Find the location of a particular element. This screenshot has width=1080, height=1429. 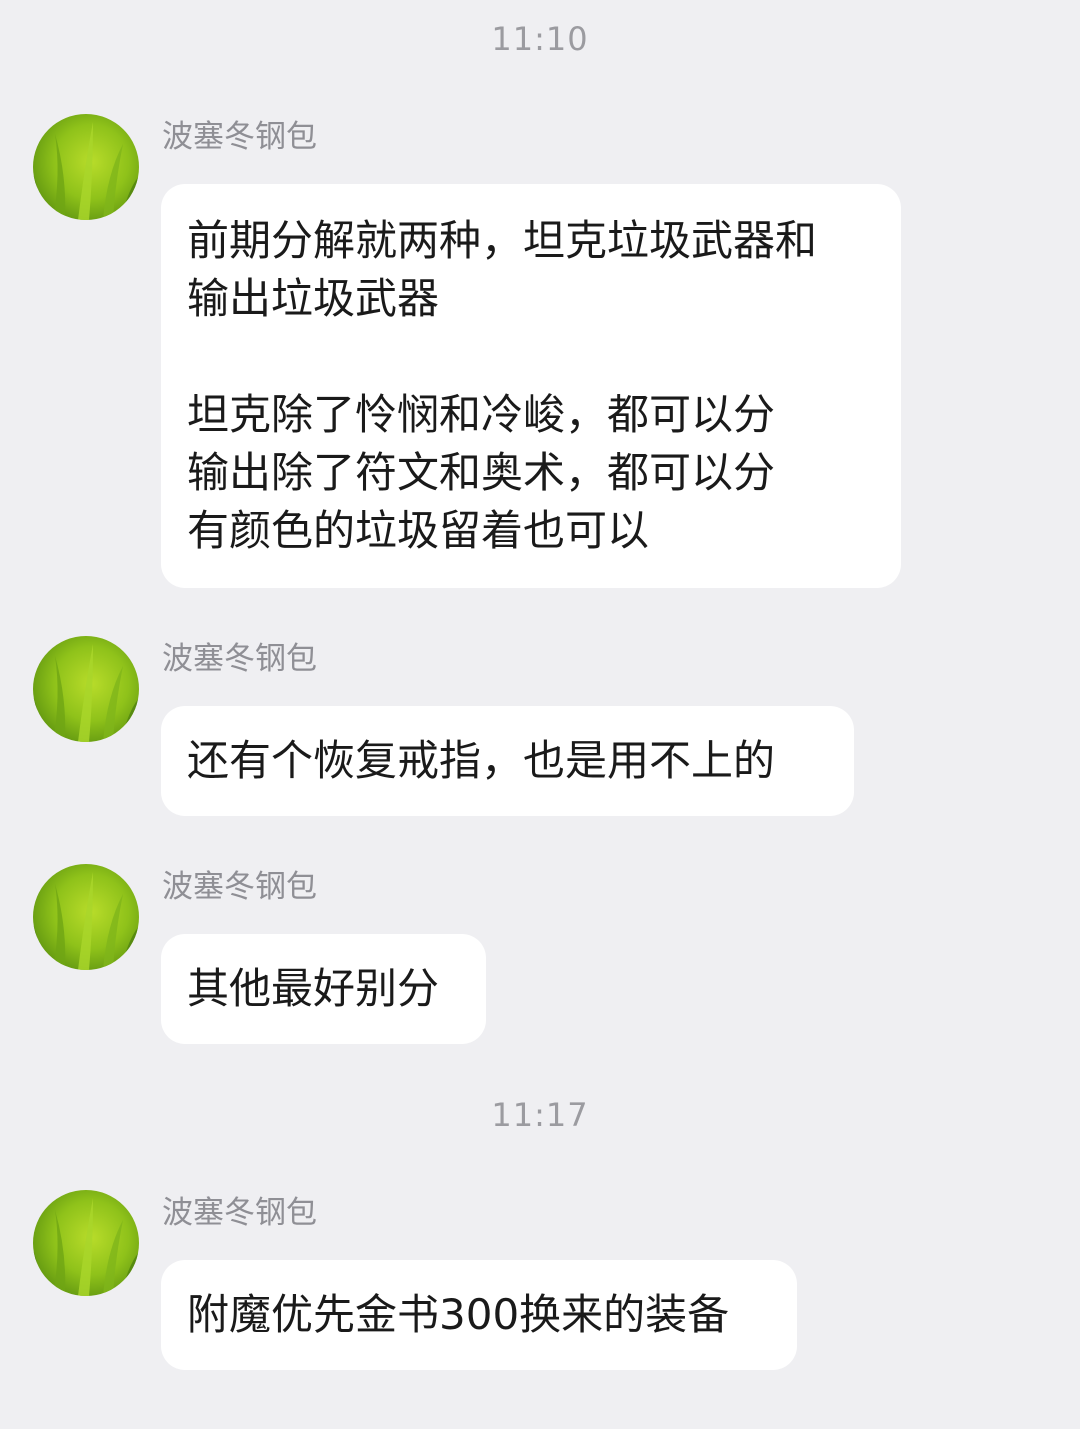

message-bubble: 附魔优先金书300换来的装备 is located at coordinates (479, 1315).